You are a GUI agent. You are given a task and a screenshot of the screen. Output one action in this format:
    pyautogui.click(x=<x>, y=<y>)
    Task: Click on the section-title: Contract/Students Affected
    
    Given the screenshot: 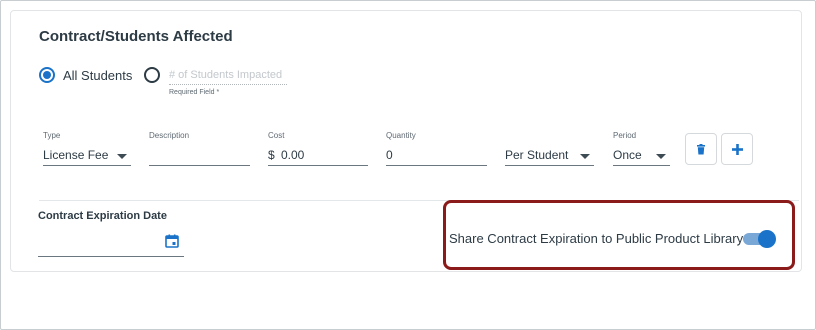 What is the action you would take?
    pyautogui.click(x=136, y=36)
    